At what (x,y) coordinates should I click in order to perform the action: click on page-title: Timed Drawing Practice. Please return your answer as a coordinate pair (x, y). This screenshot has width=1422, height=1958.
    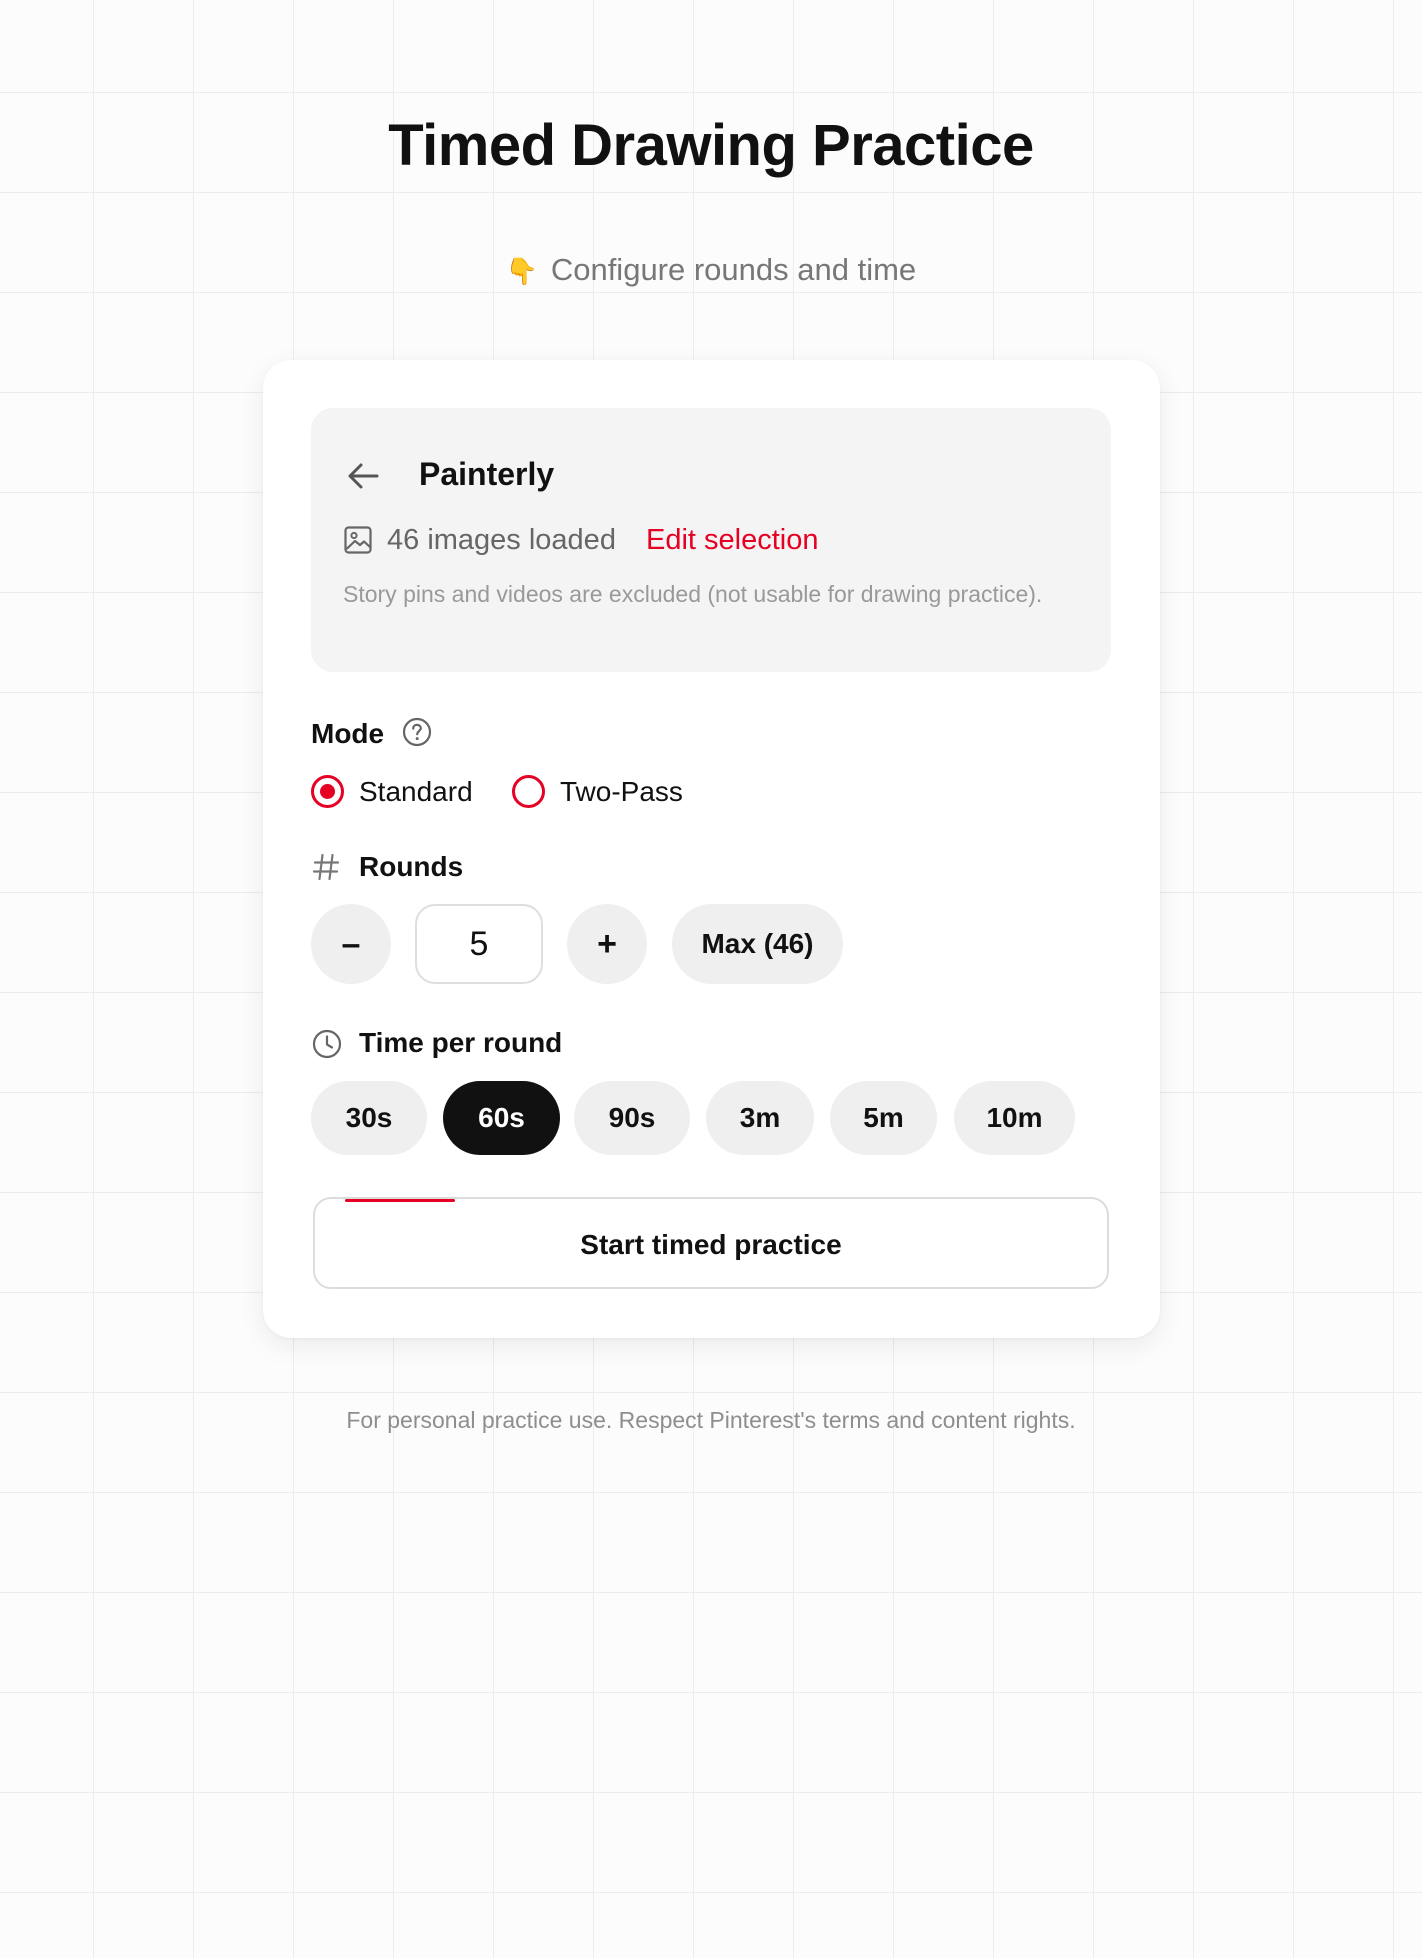
    Looking at the image, I should click on (711, 145).